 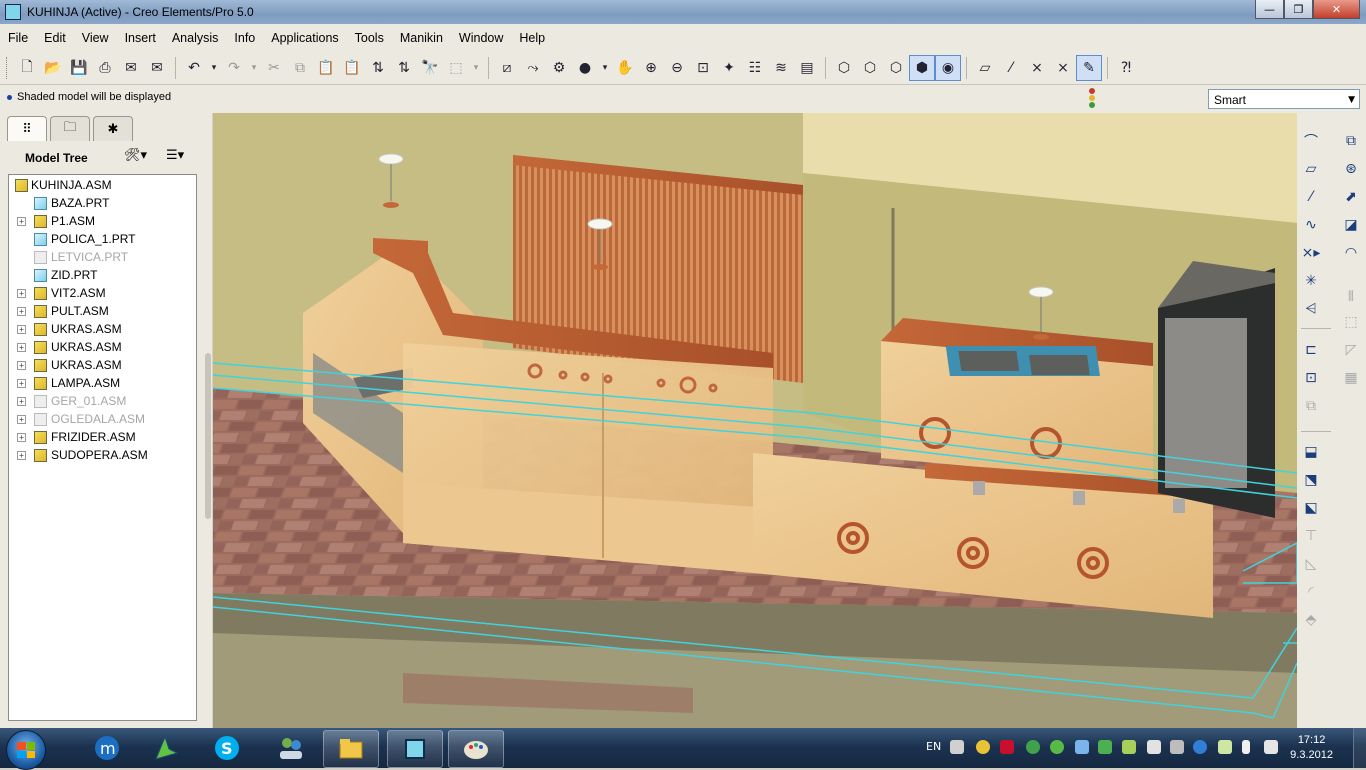 I want to click on paint-icon, so click(x=476, y=749).